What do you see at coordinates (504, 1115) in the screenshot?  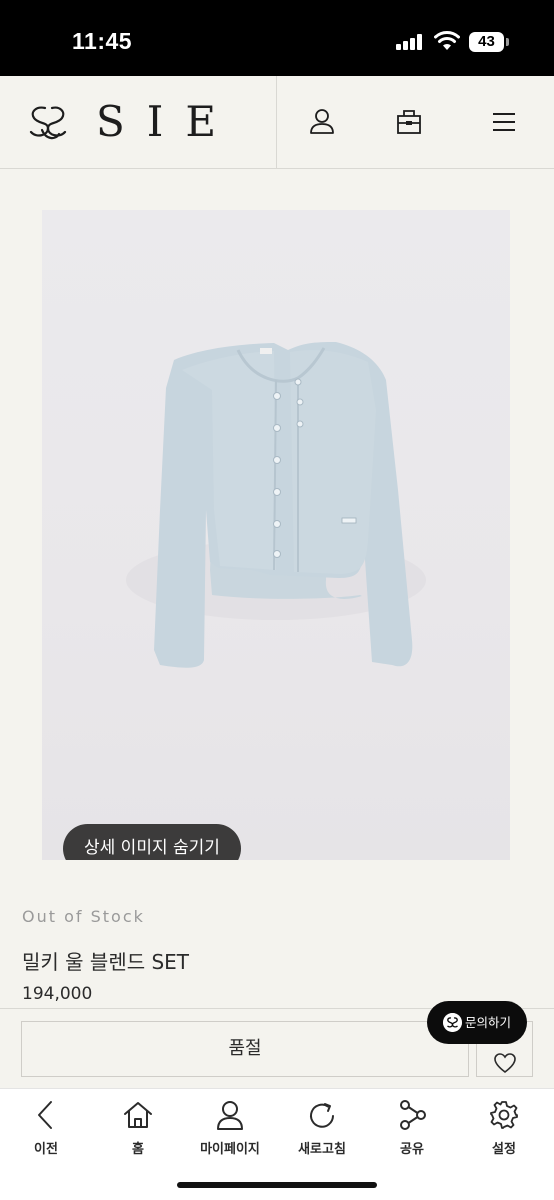 I see `gear-icon` at bounding box center [504, 1115].